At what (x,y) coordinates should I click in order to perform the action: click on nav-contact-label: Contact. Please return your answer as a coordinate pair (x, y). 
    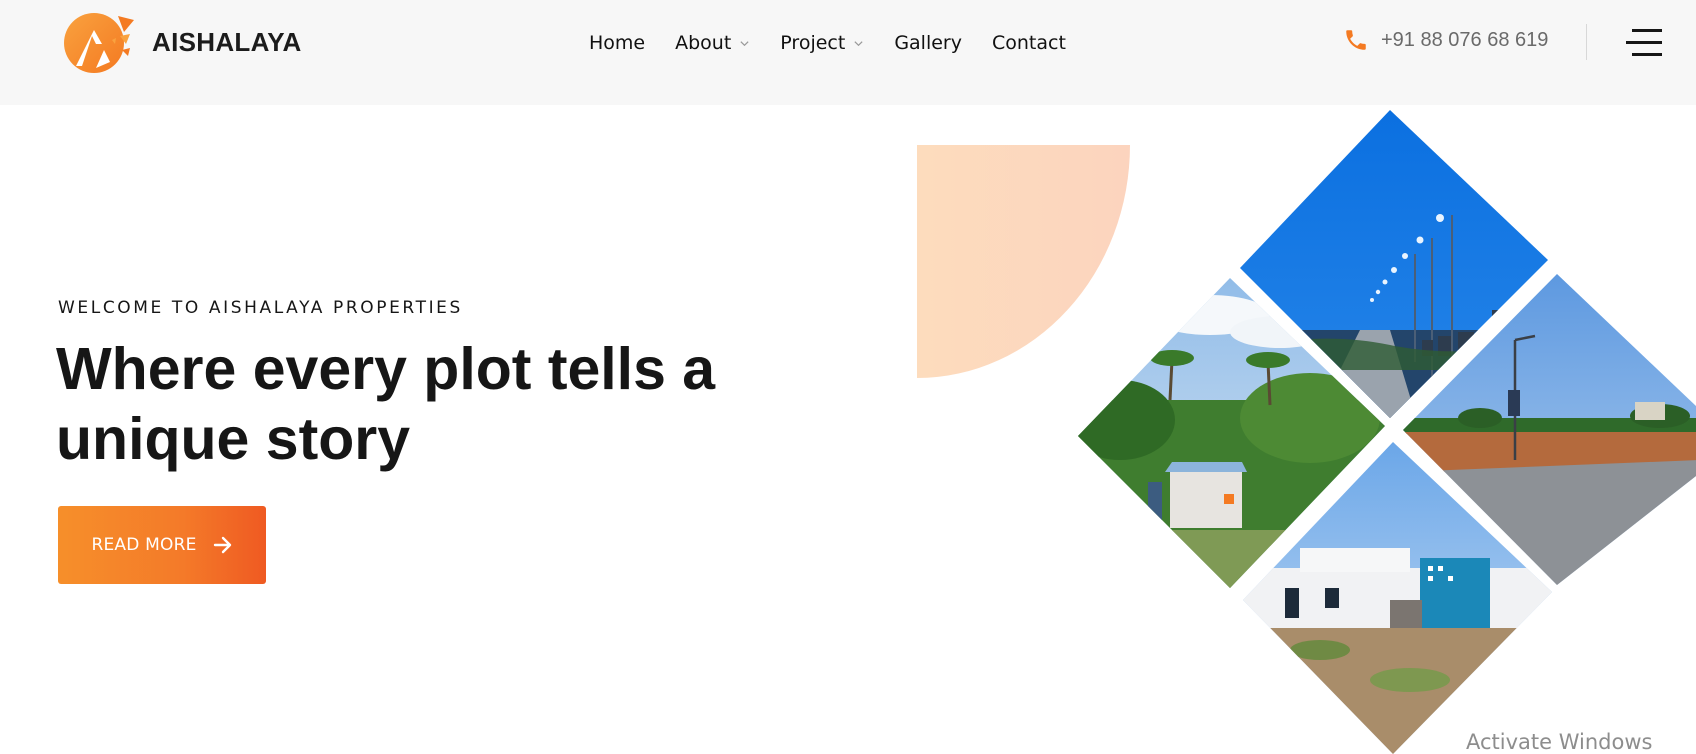
    Looking at the image, I should click on (1028, 43).